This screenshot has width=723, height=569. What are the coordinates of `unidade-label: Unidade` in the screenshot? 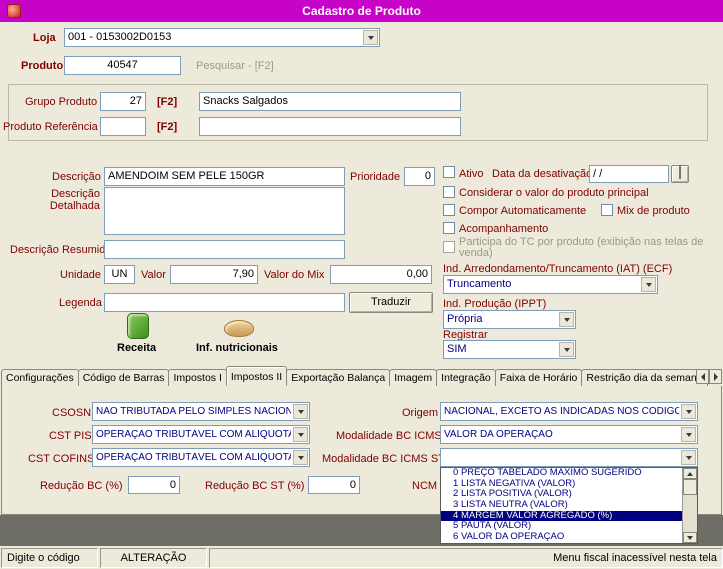 It's located at (80, 275).